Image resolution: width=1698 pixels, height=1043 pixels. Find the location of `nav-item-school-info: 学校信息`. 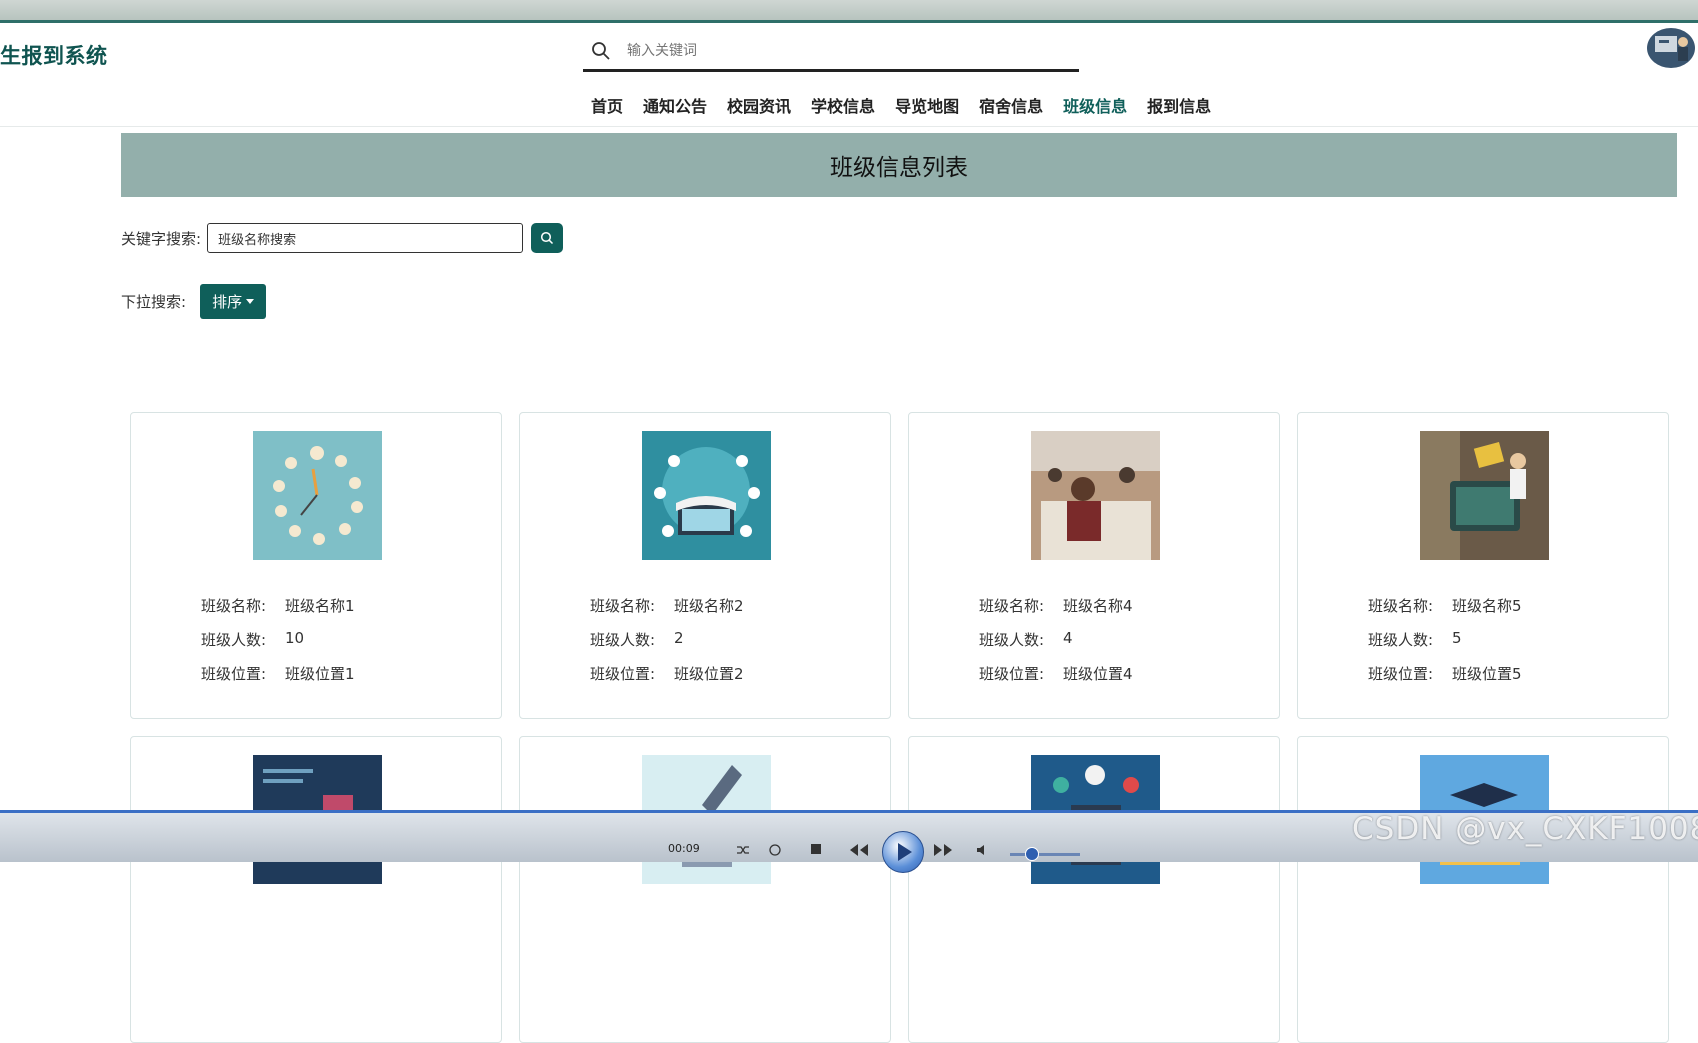

nav-item-school-info: 学校信息 is located at coordinates (843, 106).